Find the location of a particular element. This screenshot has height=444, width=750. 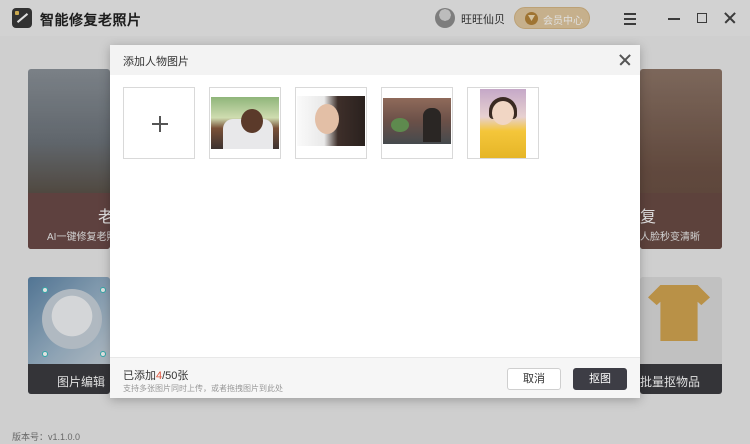

cutout-button: 抠图 is located at coordinates (600, 379).